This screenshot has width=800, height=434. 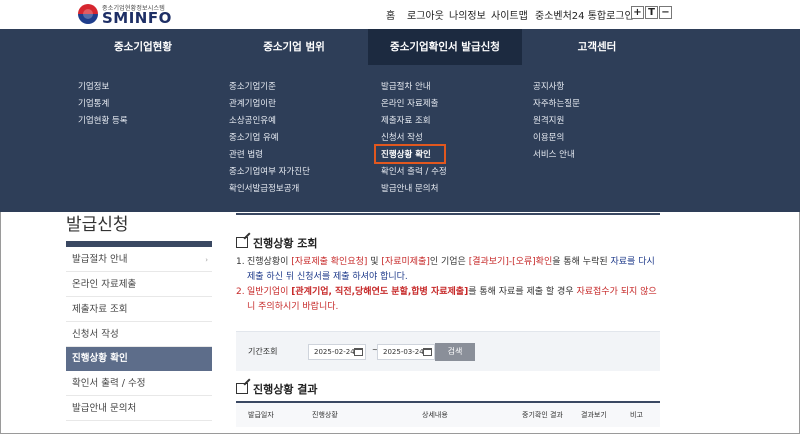 I want to click on period-label: 기간조회, so click(x=263, y=351).